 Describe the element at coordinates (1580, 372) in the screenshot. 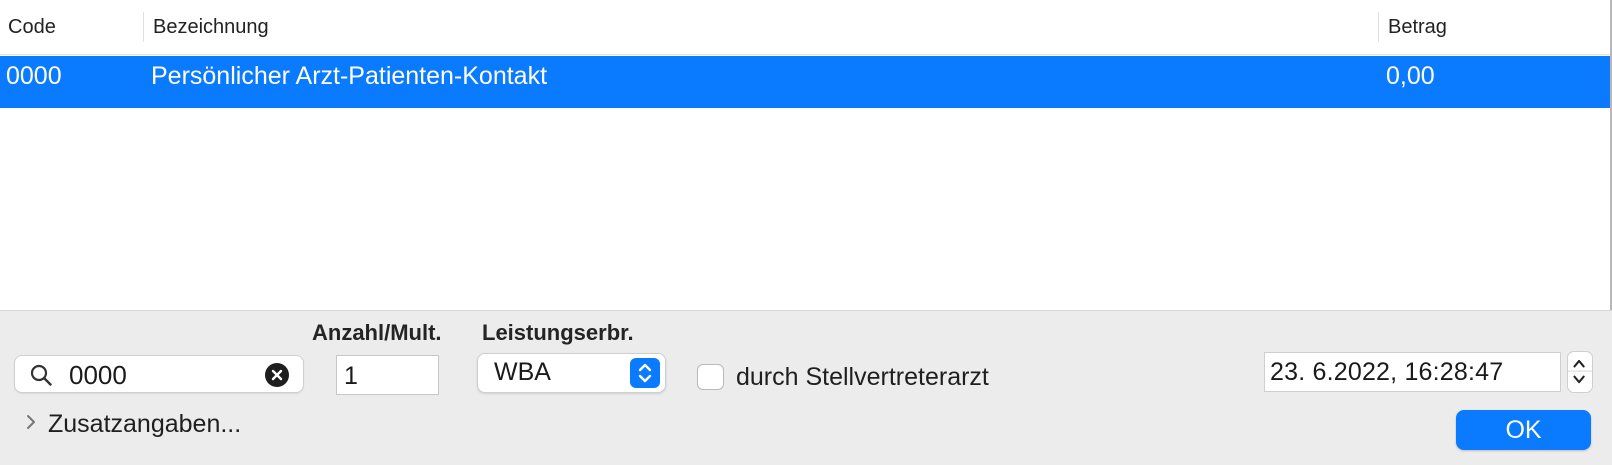

I see `stepper-icon` at that location.